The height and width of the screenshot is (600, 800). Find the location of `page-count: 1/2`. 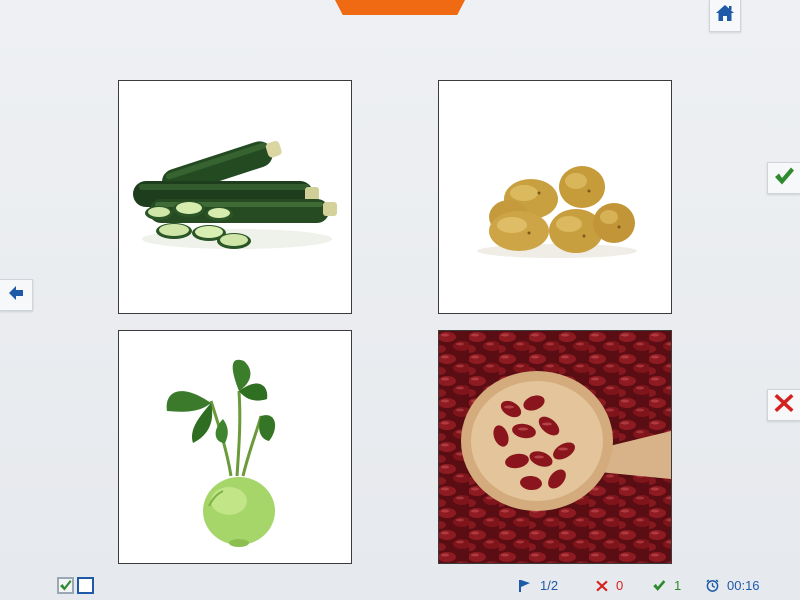

page-count: 1/2 is located at coordinates (549, 585).